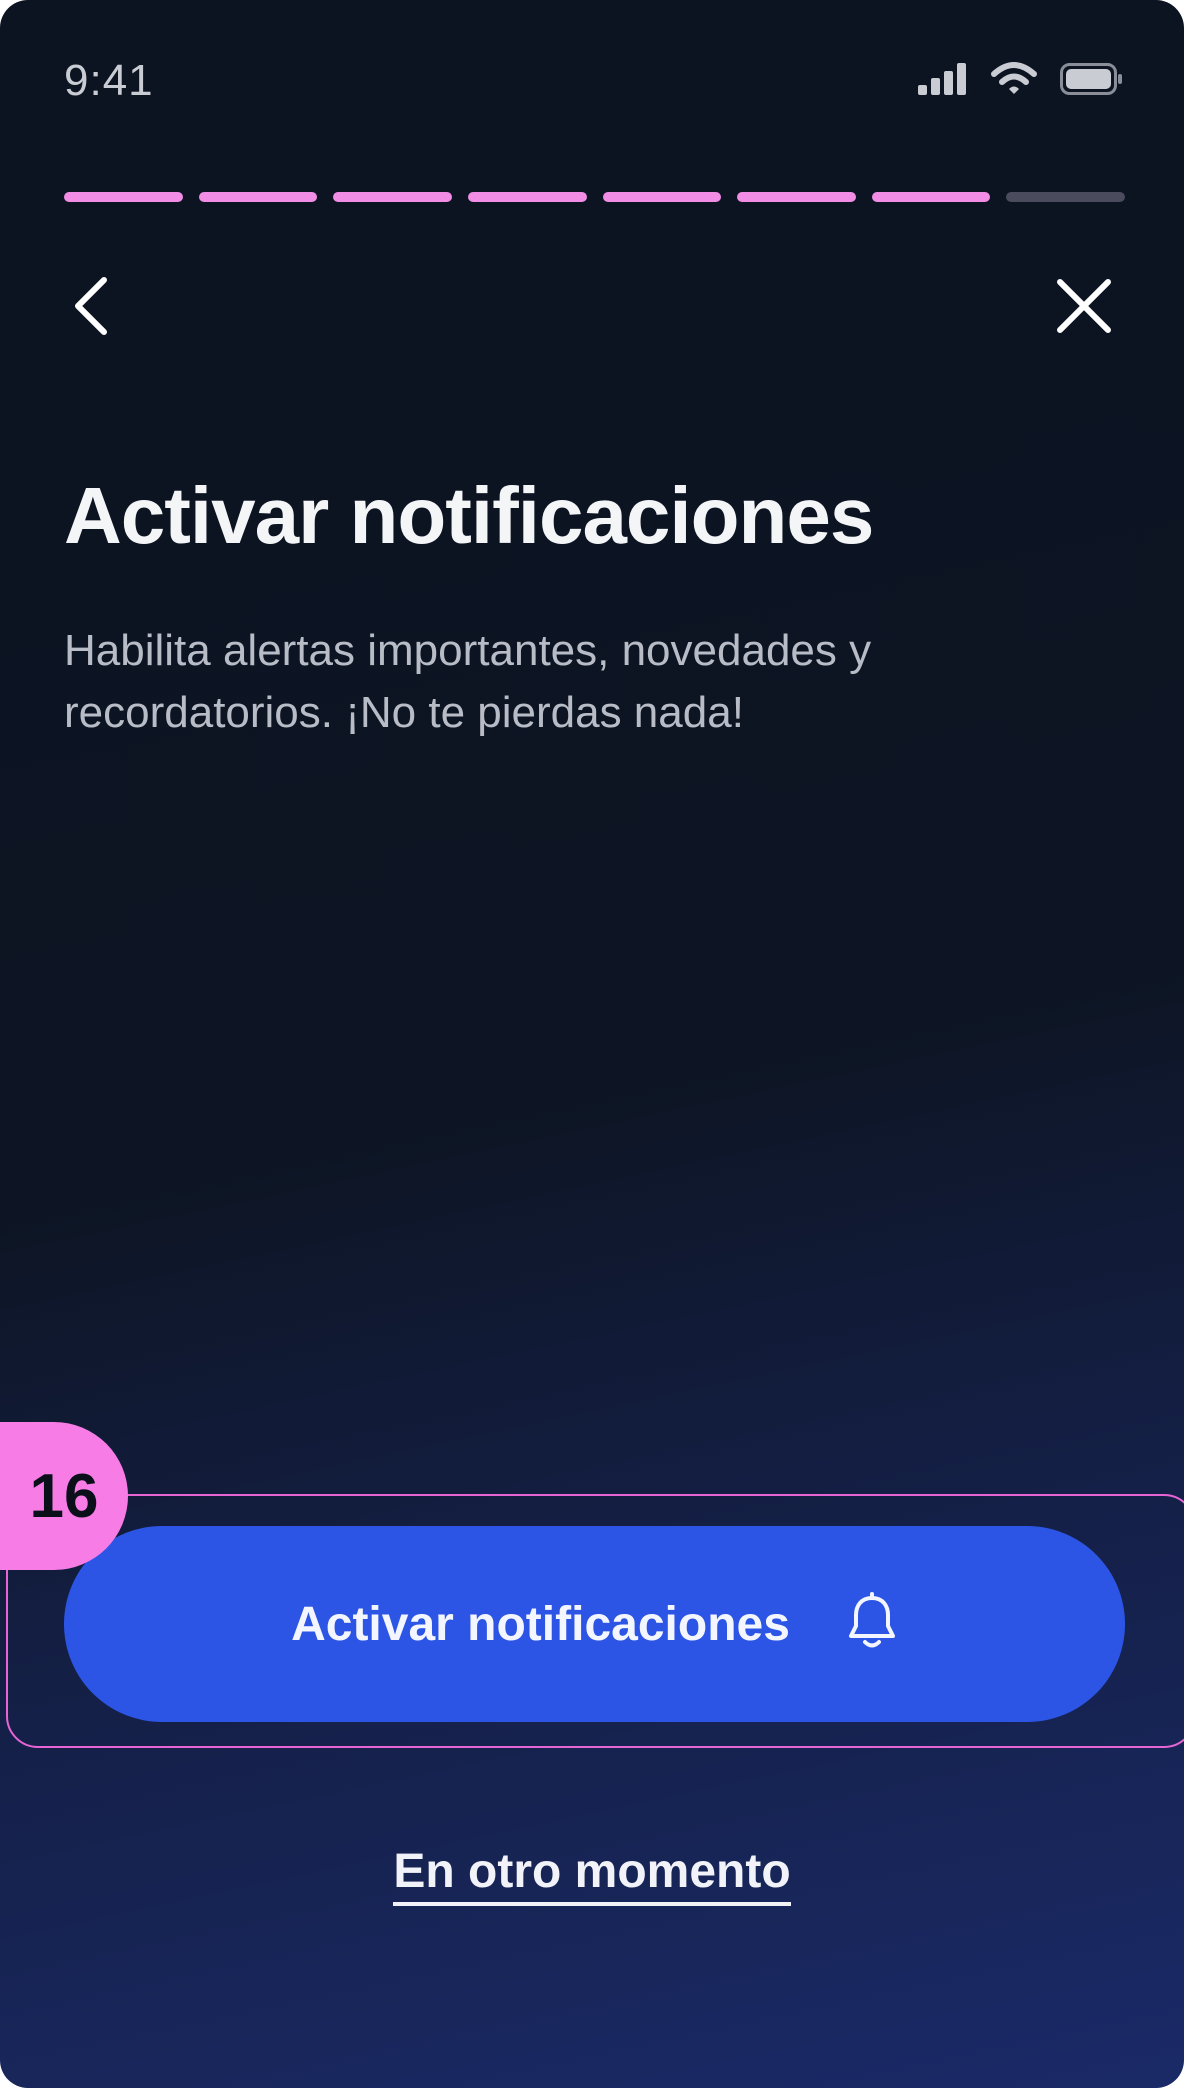 The height and width of the screenshot is (2090, 1200). I want to click on close-icon, so click(1084, 308).